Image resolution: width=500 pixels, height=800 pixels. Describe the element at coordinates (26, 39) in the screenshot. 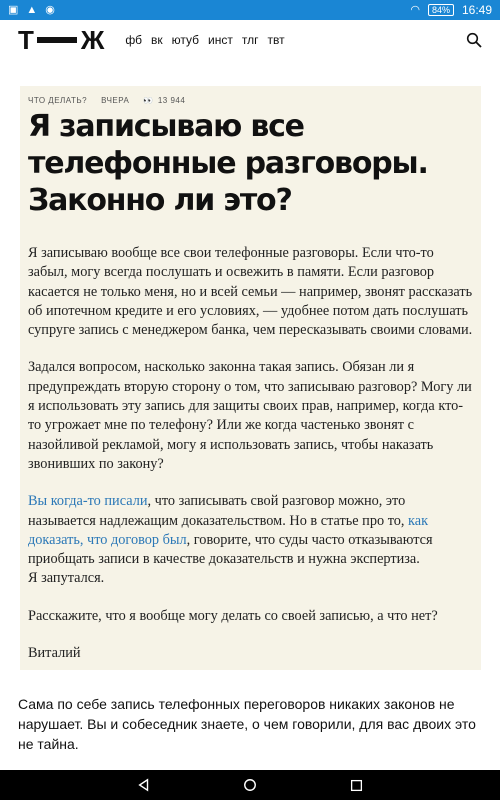

I see `logo-letter-left: Т` at that location.